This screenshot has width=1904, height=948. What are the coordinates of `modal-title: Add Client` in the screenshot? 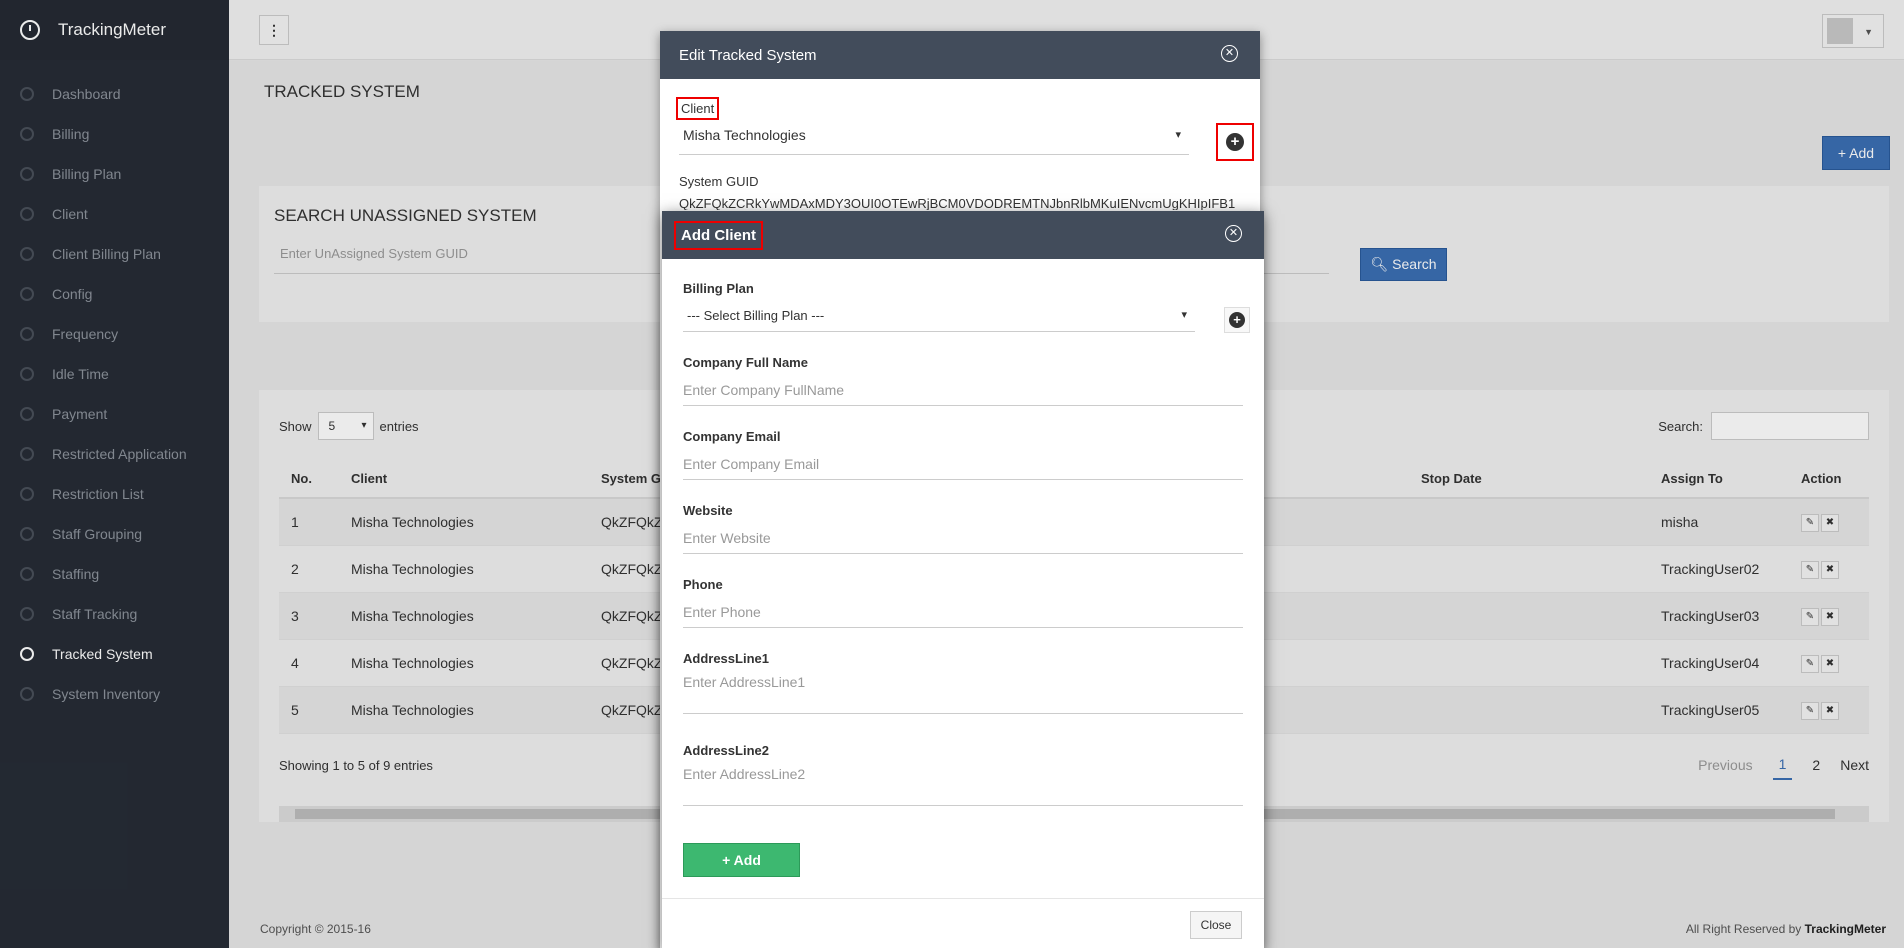 It's located at (718, 235).